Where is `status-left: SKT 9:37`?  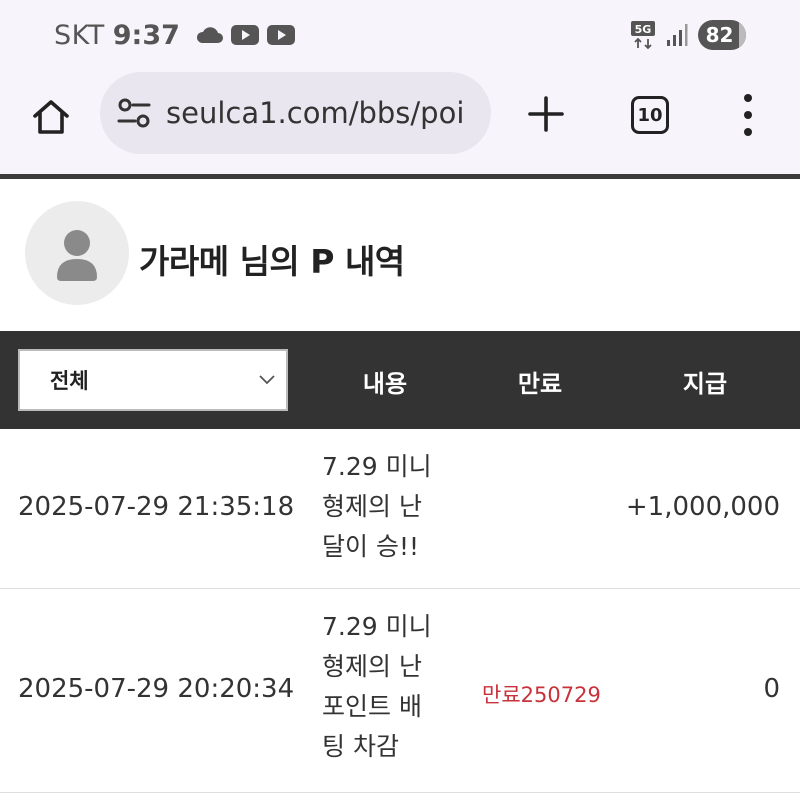 status-left: SKT 9:37 is located at coordinates (175, 35).